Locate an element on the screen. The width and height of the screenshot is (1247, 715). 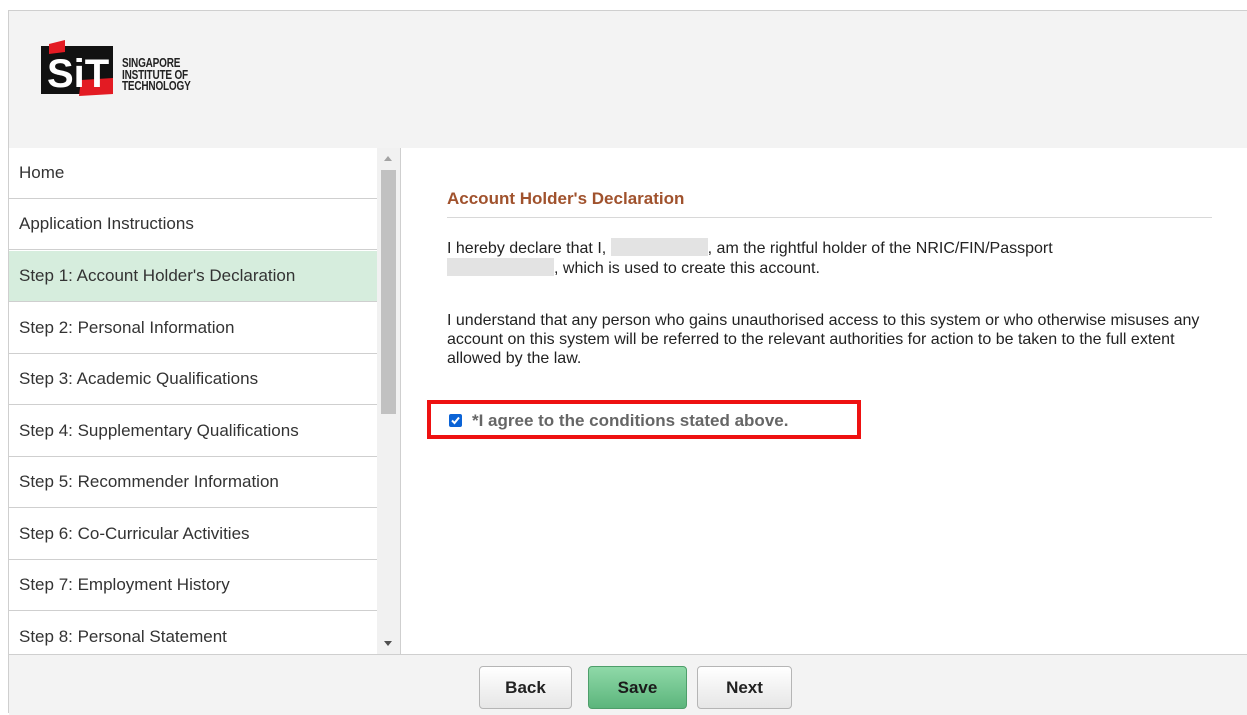
logo-wordmark: SINGAPORE INSTITUTE OF TECHNOLOGY is located at coordinates (156, 75).